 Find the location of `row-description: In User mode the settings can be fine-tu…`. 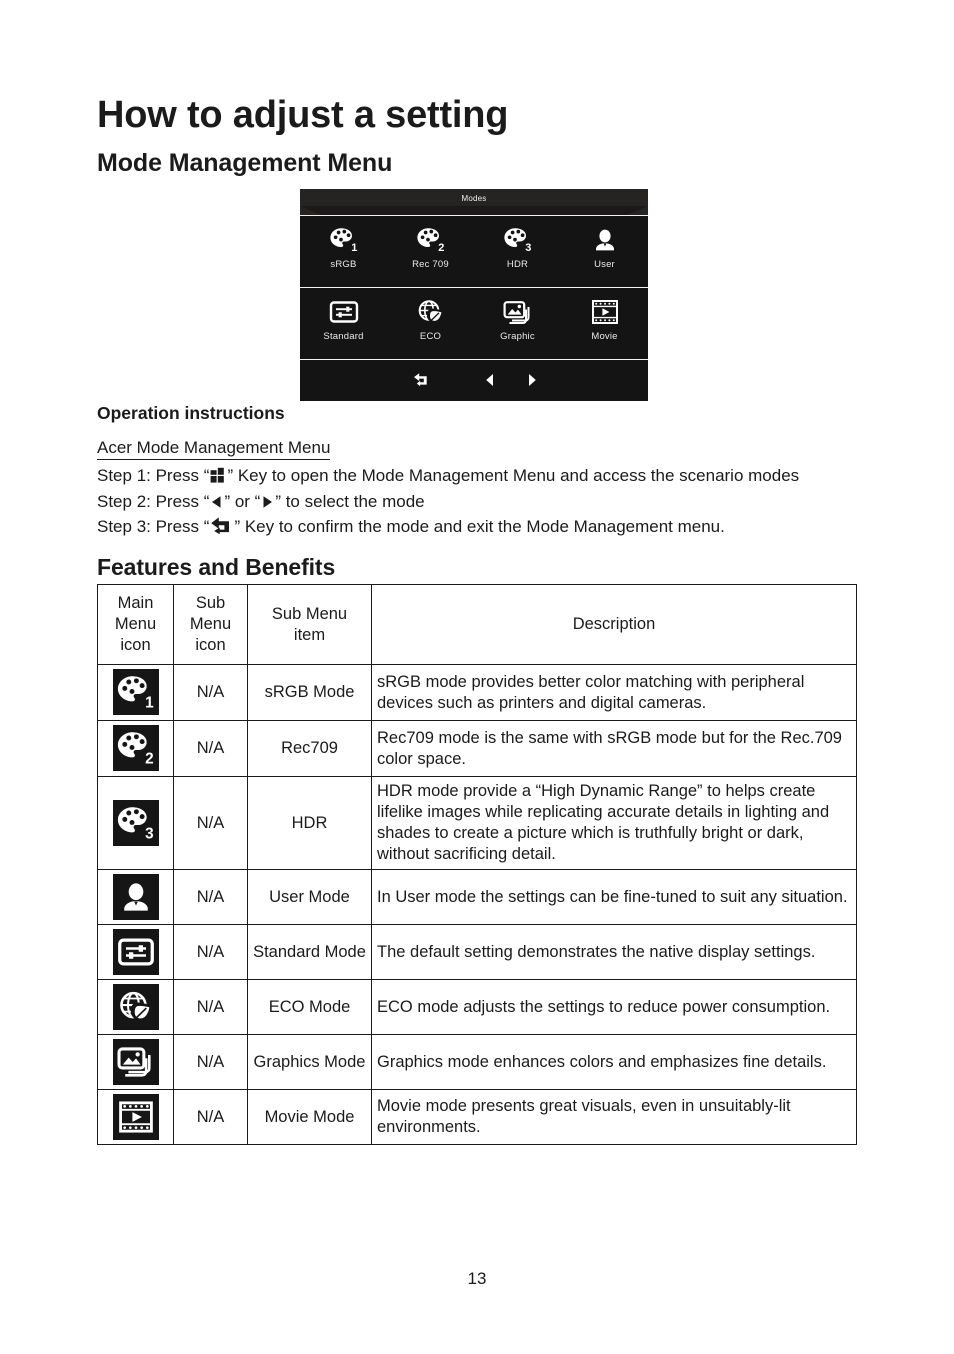

row-description: In User mode the settings can be fine-tu… is located at coordinates (614, 897).